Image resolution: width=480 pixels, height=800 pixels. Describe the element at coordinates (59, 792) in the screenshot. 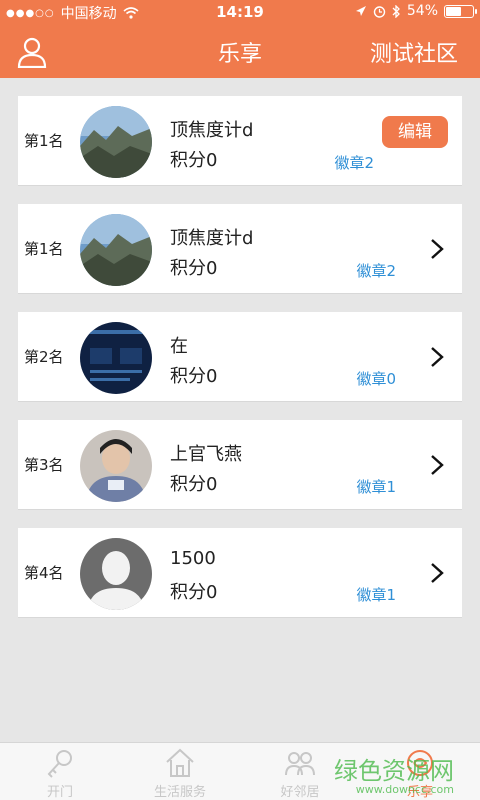

I see `tab-label: 开门` at that location.